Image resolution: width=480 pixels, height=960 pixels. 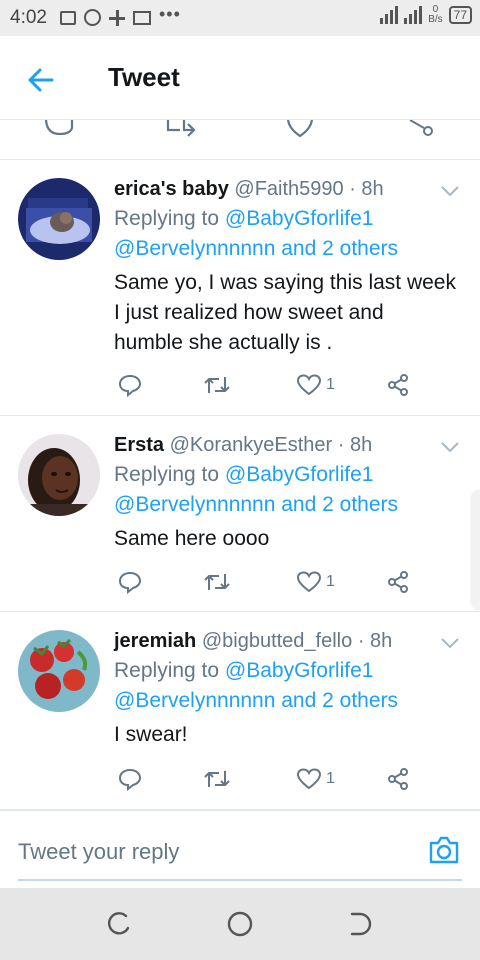 What do you see at coordinates (292, 735) in the screenshot?
I see `tweet-text: I swear!` at bounding box center [292, 735].